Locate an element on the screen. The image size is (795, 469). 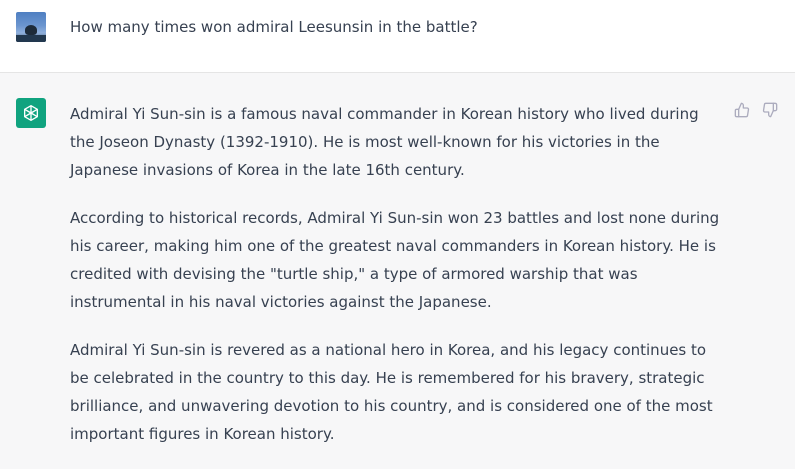
thumbs-down-icon is located at coordinates (770, 110).